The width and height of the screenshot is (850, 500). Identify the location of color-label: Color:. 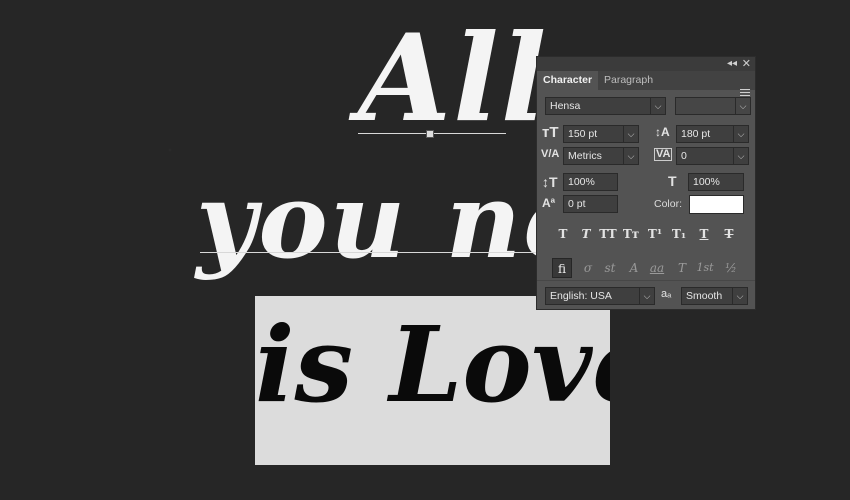
(668, 204).